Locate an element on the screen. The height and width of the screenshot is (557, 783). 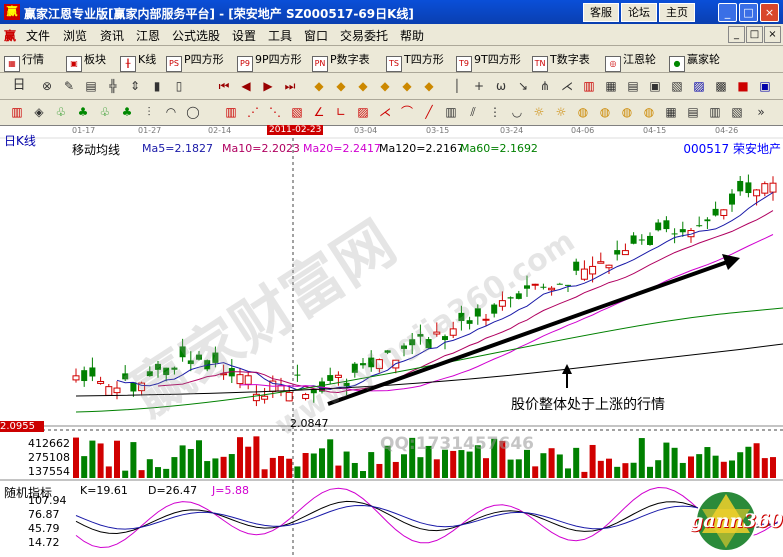
fan-lines-icon: ⫶ is located at coordinates (149, 112).